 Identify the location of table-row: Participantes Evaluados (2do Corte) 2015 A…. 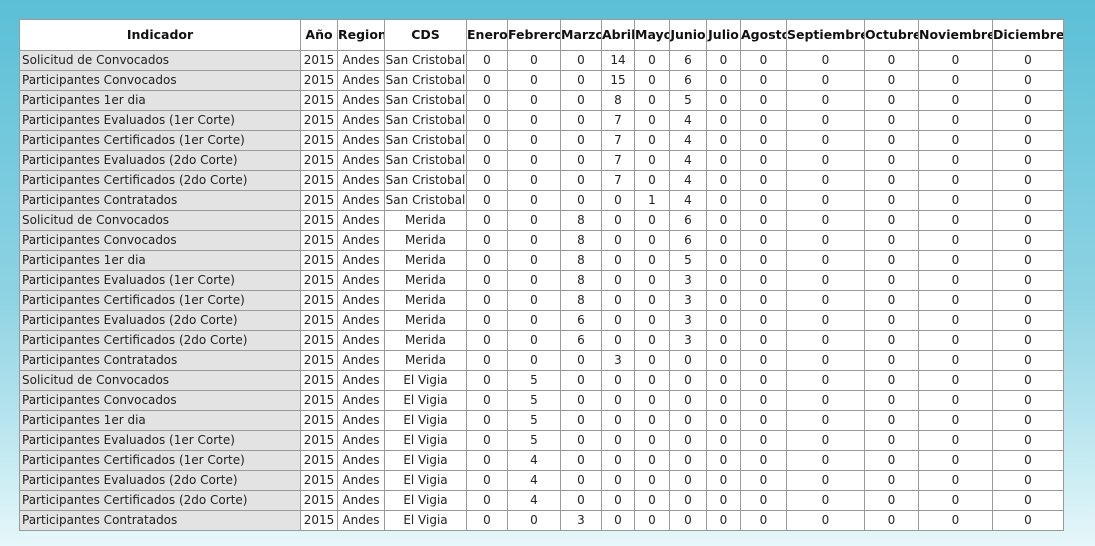
(541, 480).